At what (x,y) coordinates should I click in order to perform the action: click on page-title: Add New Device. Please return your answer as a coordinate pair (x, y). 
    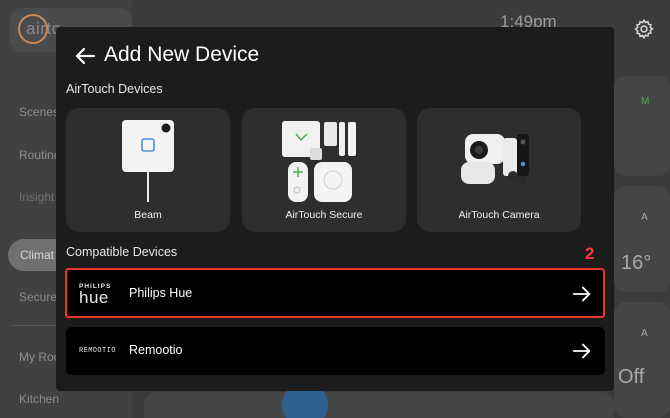
    Looking at the image, I should click on (182, 54).